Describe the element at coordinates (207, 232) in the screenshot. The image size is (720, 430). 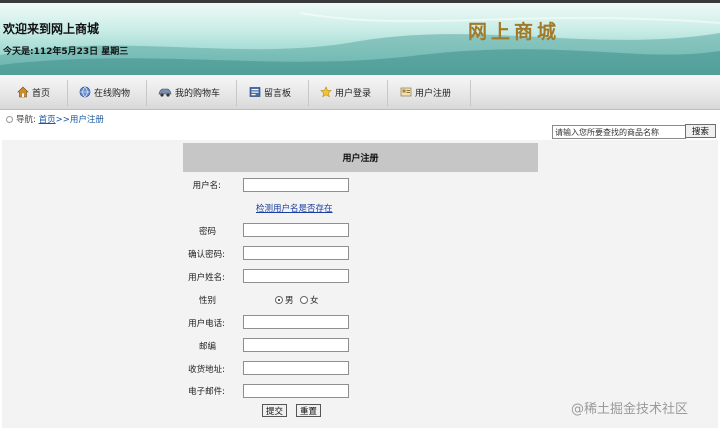
I see `password-label: 密码` at that location.